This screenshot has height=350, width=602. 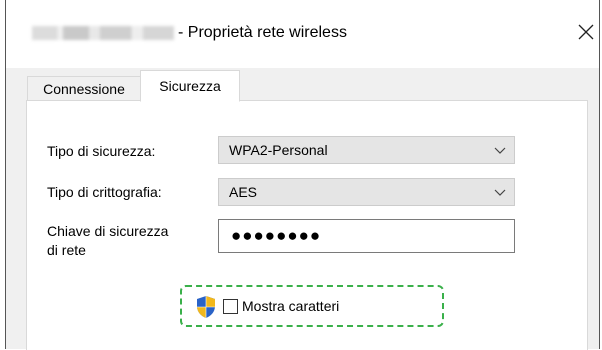 I want to click on security-type-label: Tipo di sicurezza:, so click(x=101, y=151).